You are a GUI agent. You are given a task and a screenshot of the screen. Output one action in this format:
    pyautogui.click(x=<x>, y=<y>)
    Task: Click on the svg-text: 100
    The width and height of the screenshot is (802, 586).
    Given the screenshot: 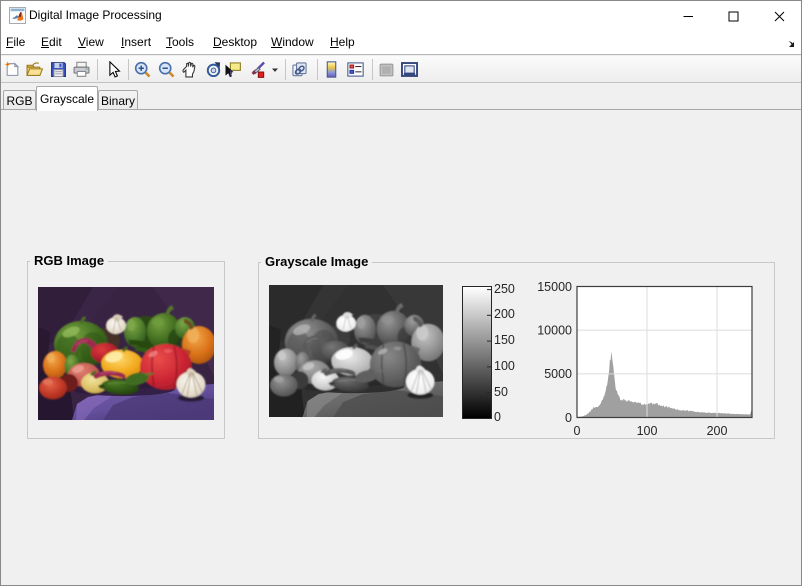 What is the action you would take?
    pyautogui.click(x=647, y=431)
    